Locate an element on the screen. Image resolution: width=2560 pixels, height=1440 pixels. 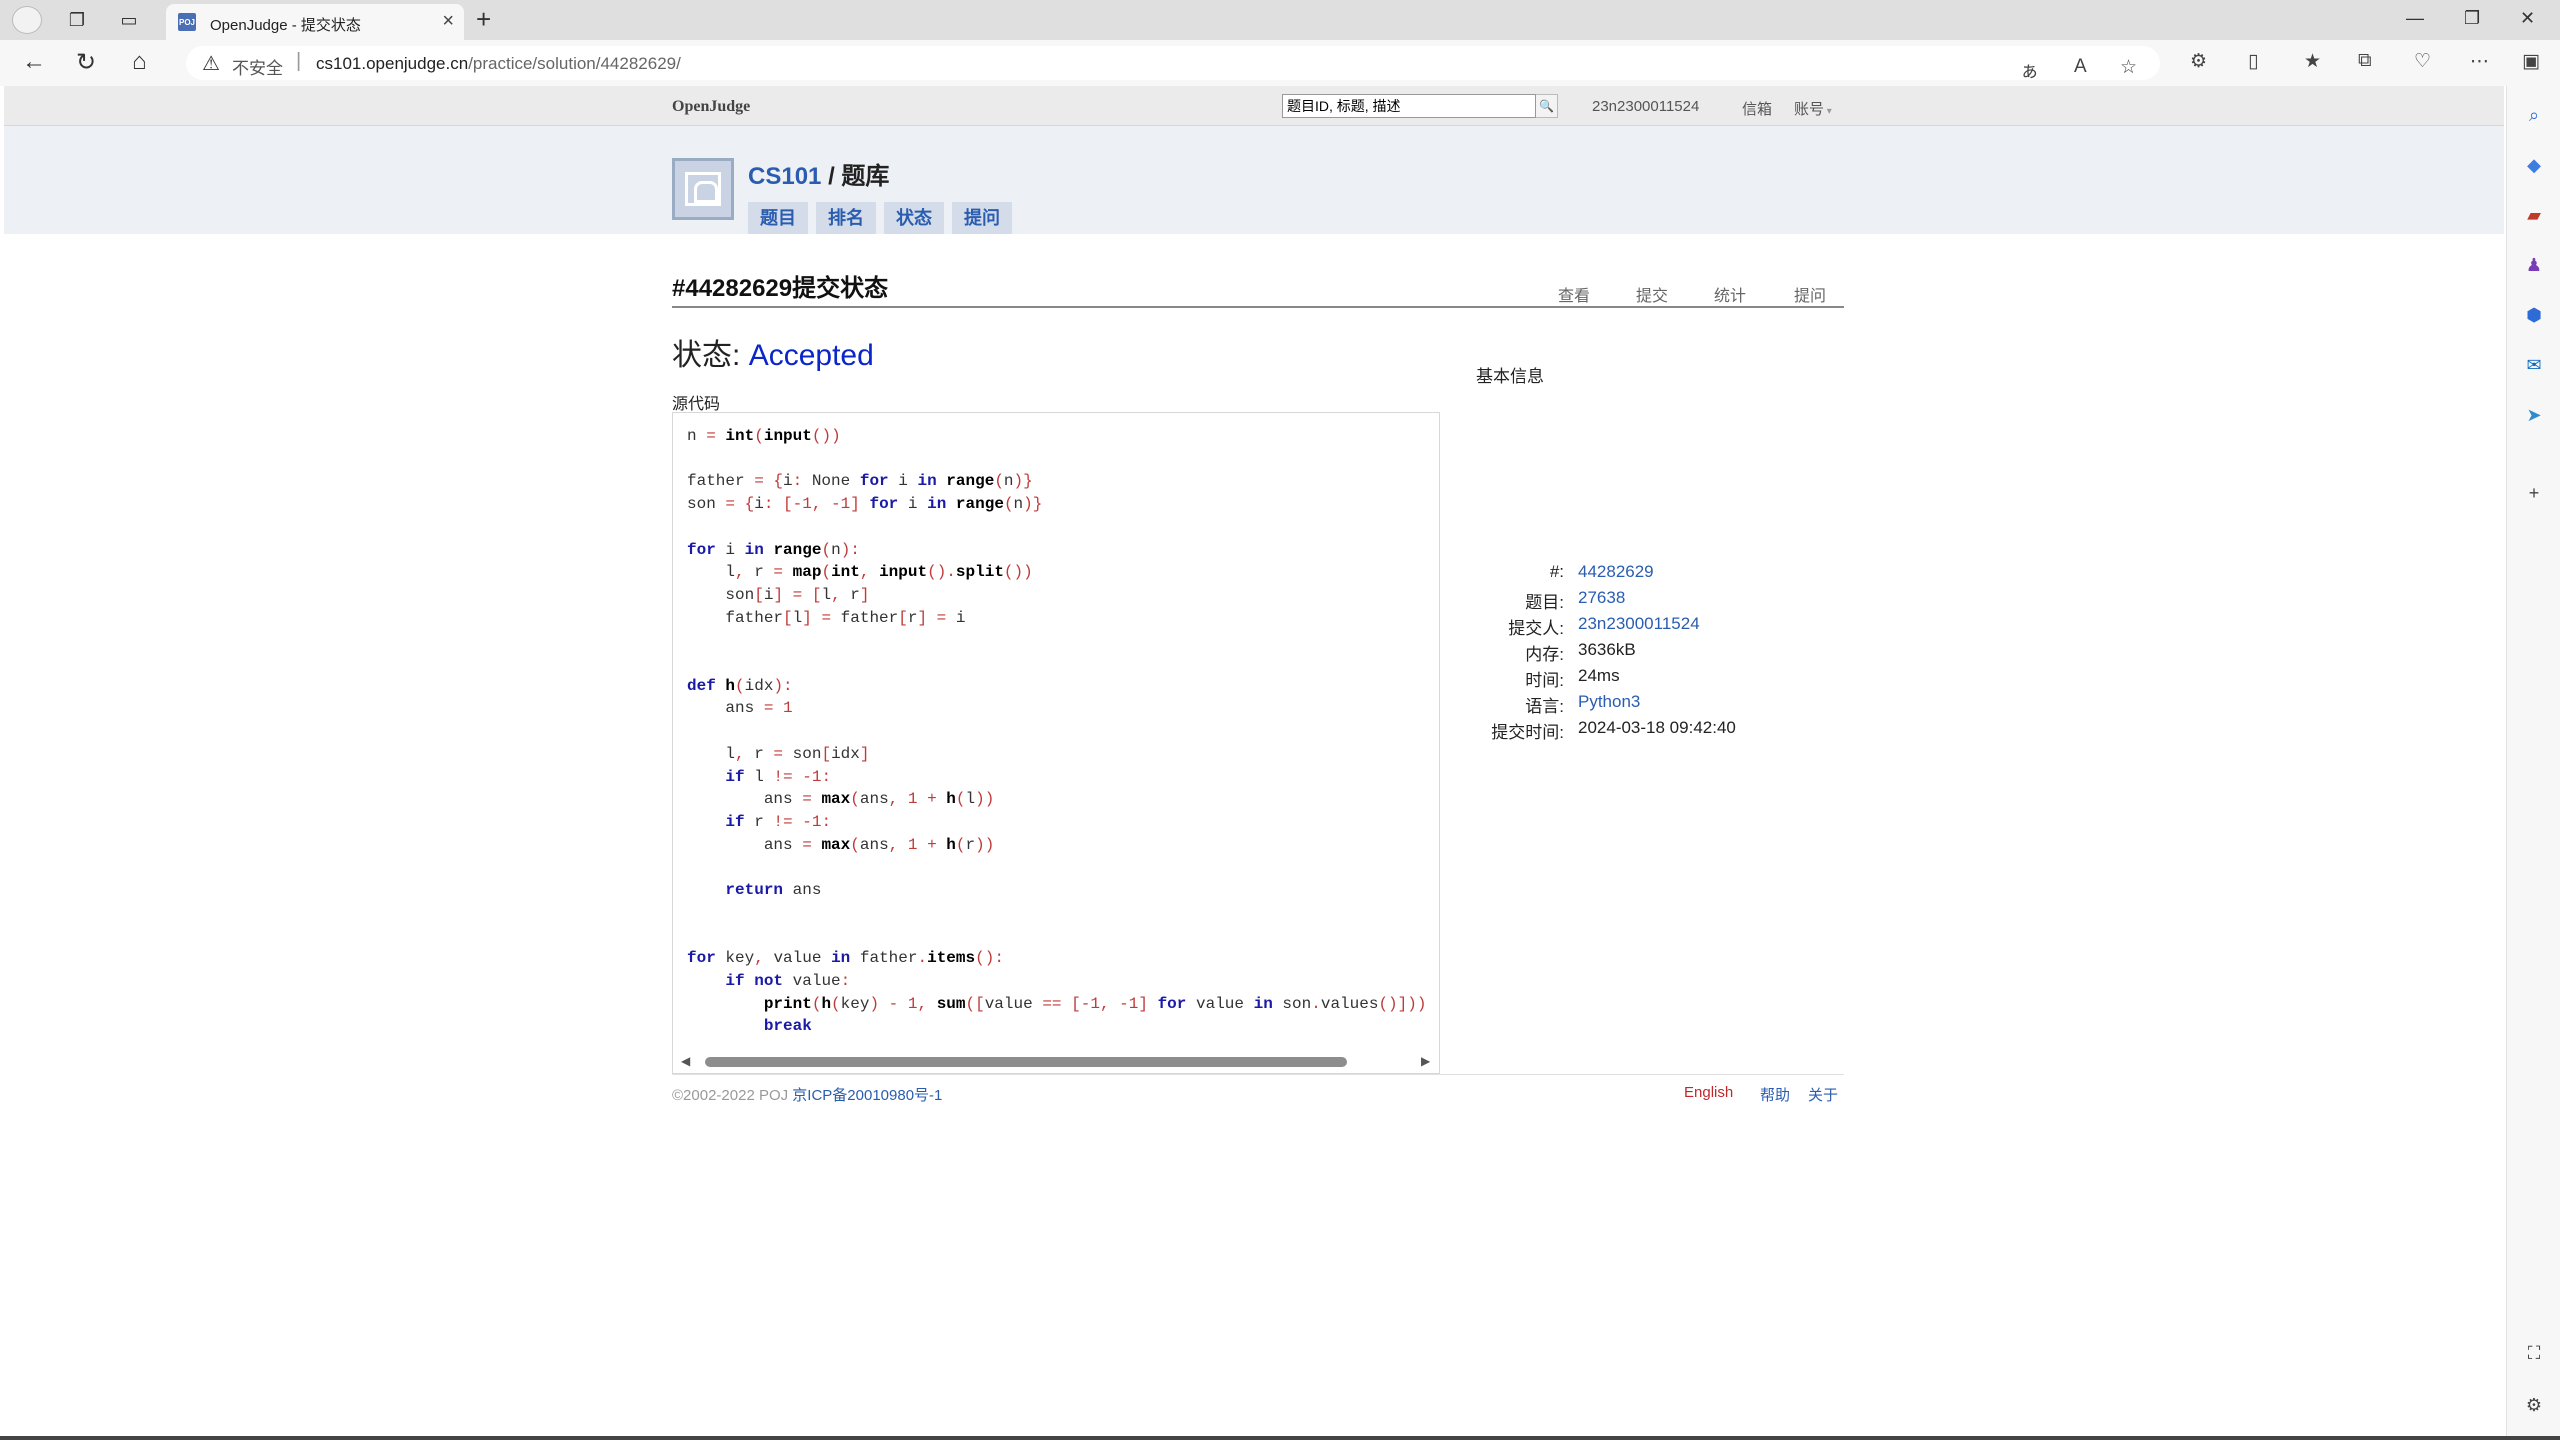
source-code-label: 源代码 is located at coordinates (696, 404).